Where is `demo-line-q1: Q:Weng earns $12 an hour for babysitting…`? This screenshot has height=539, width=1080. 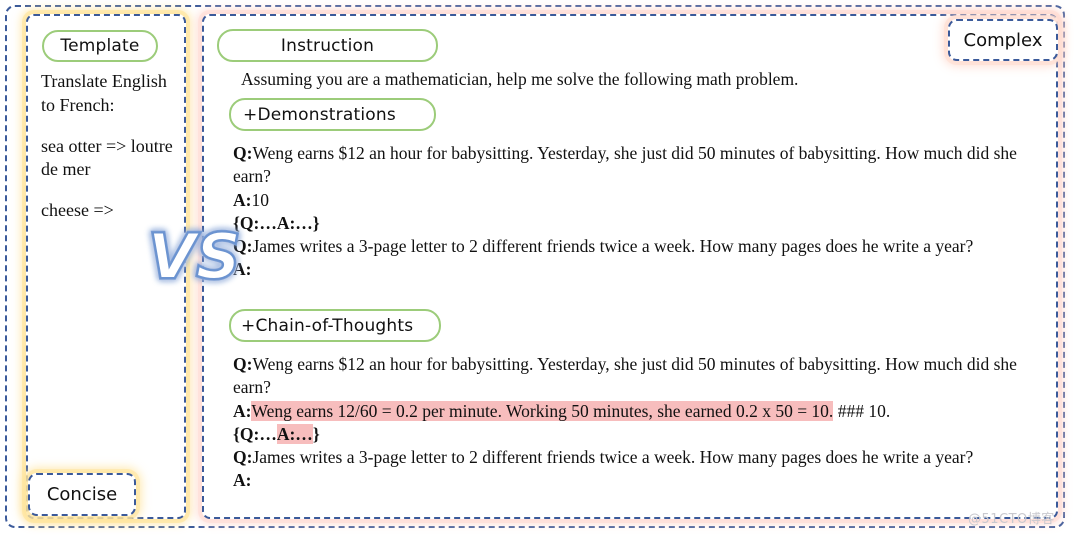
demo-line-q1: Q:Weng earns $12 an hour for babysitting… is located at coordinates (639, 165).